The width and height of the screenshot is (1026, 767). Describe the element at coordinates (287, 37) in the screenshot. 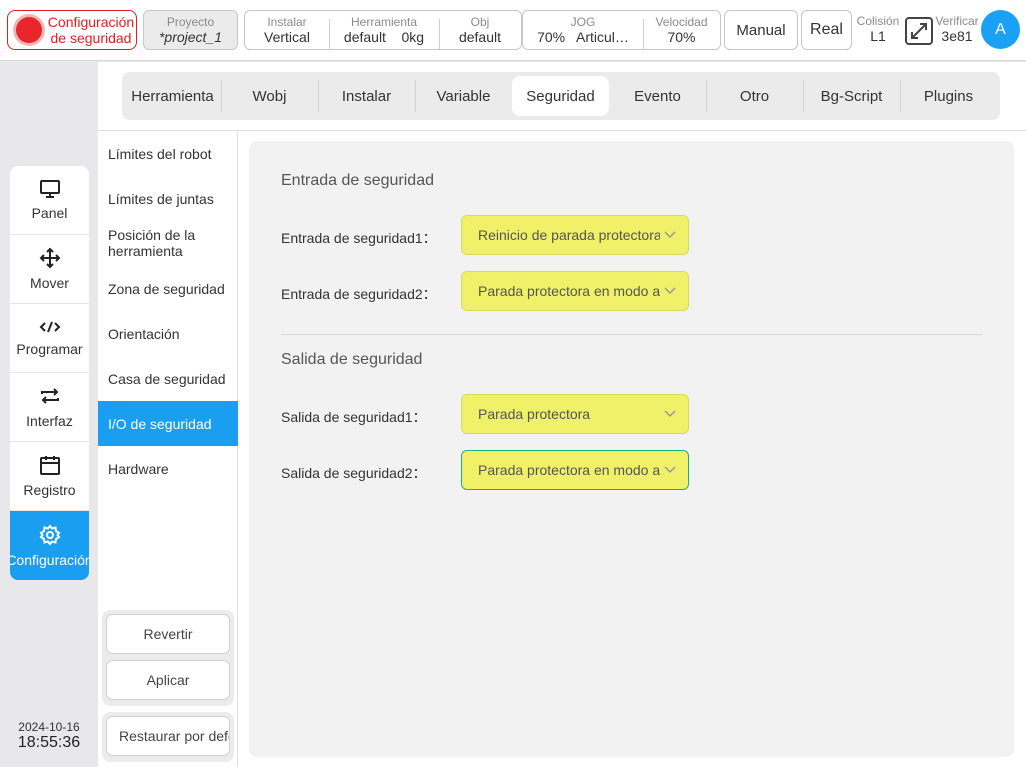

I see `install-value: Vertical` at that location.